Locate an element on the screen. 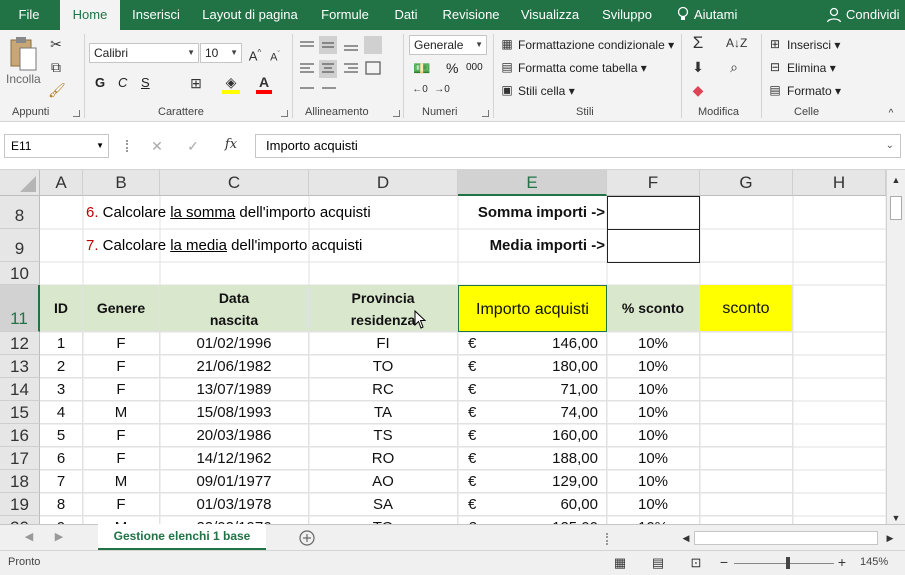 The image size is (905, 575). cell-province: TO is located at coordinates (383, 520).